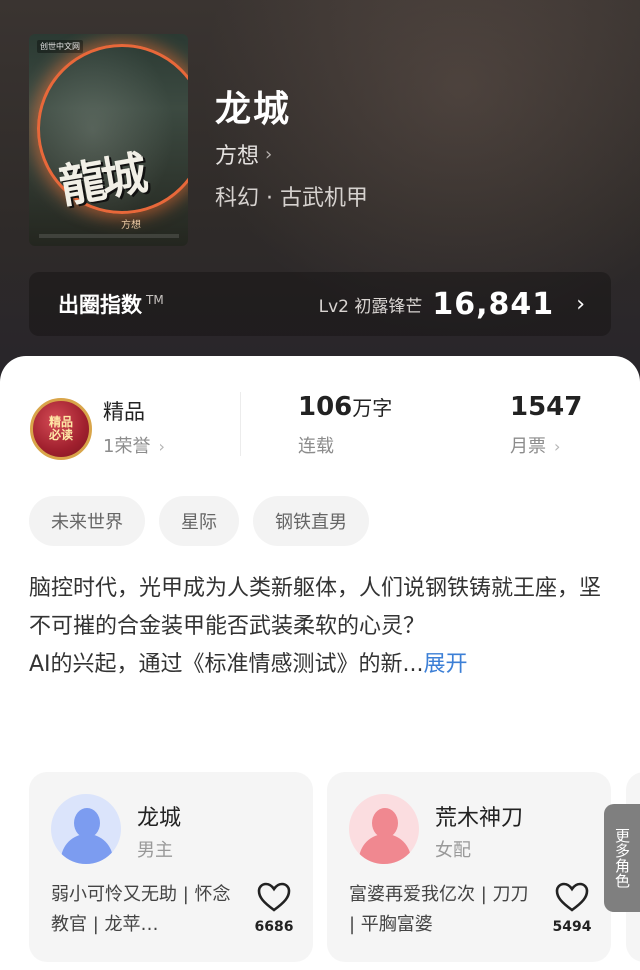  I want to click on character-name: 荒木神刀, so click(479, 818).